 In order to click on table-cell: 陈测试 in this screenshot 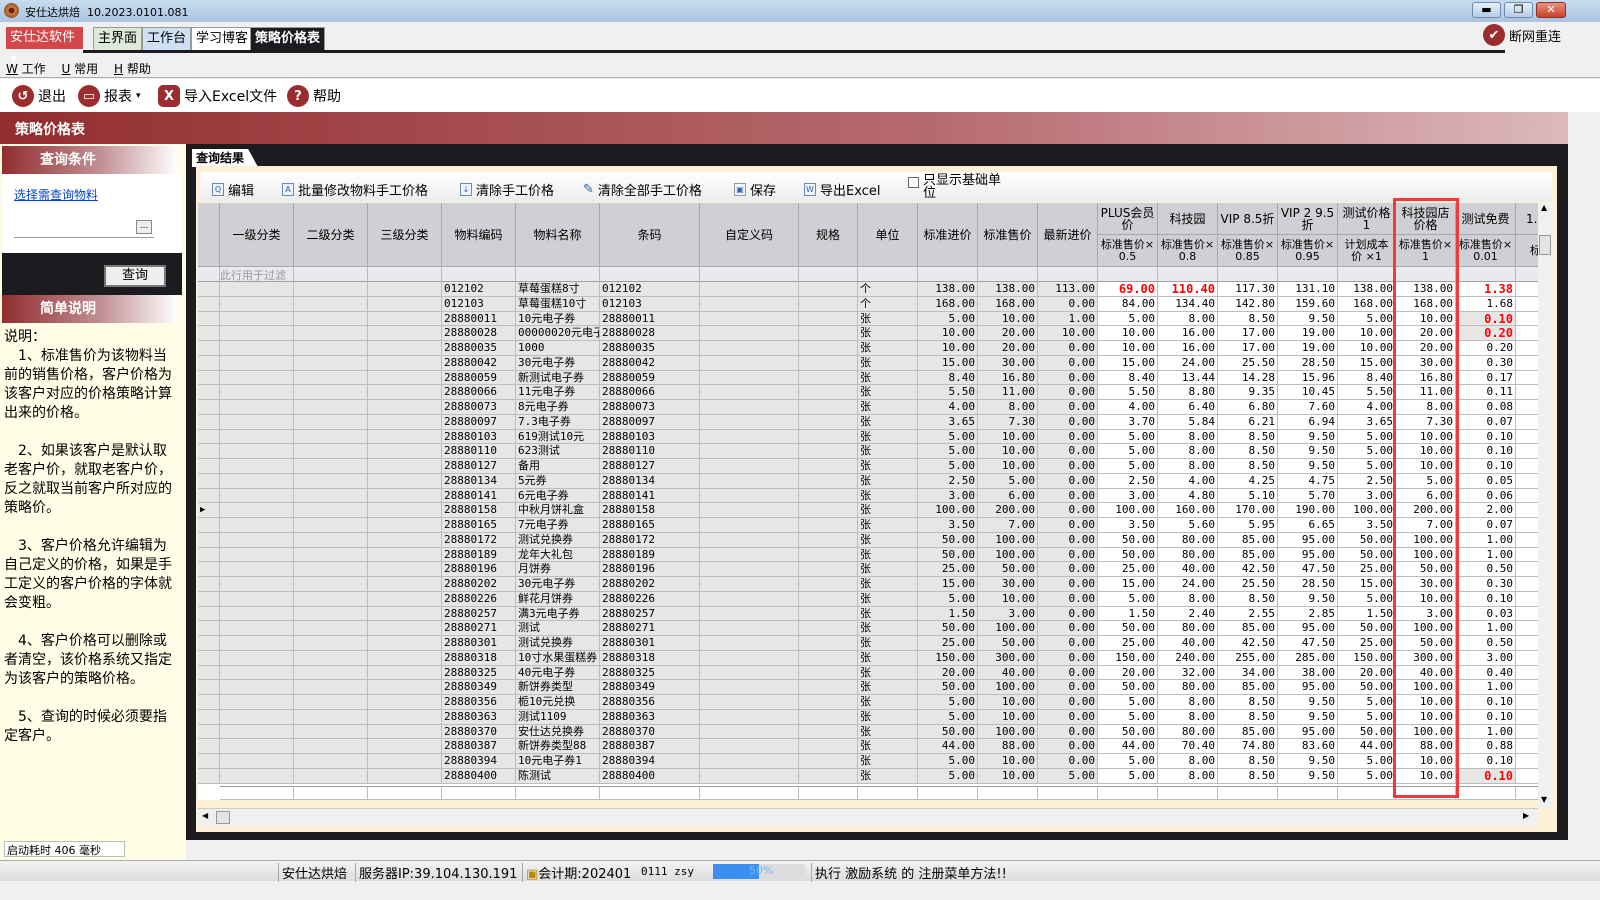, I will do `click(558, 776)`.